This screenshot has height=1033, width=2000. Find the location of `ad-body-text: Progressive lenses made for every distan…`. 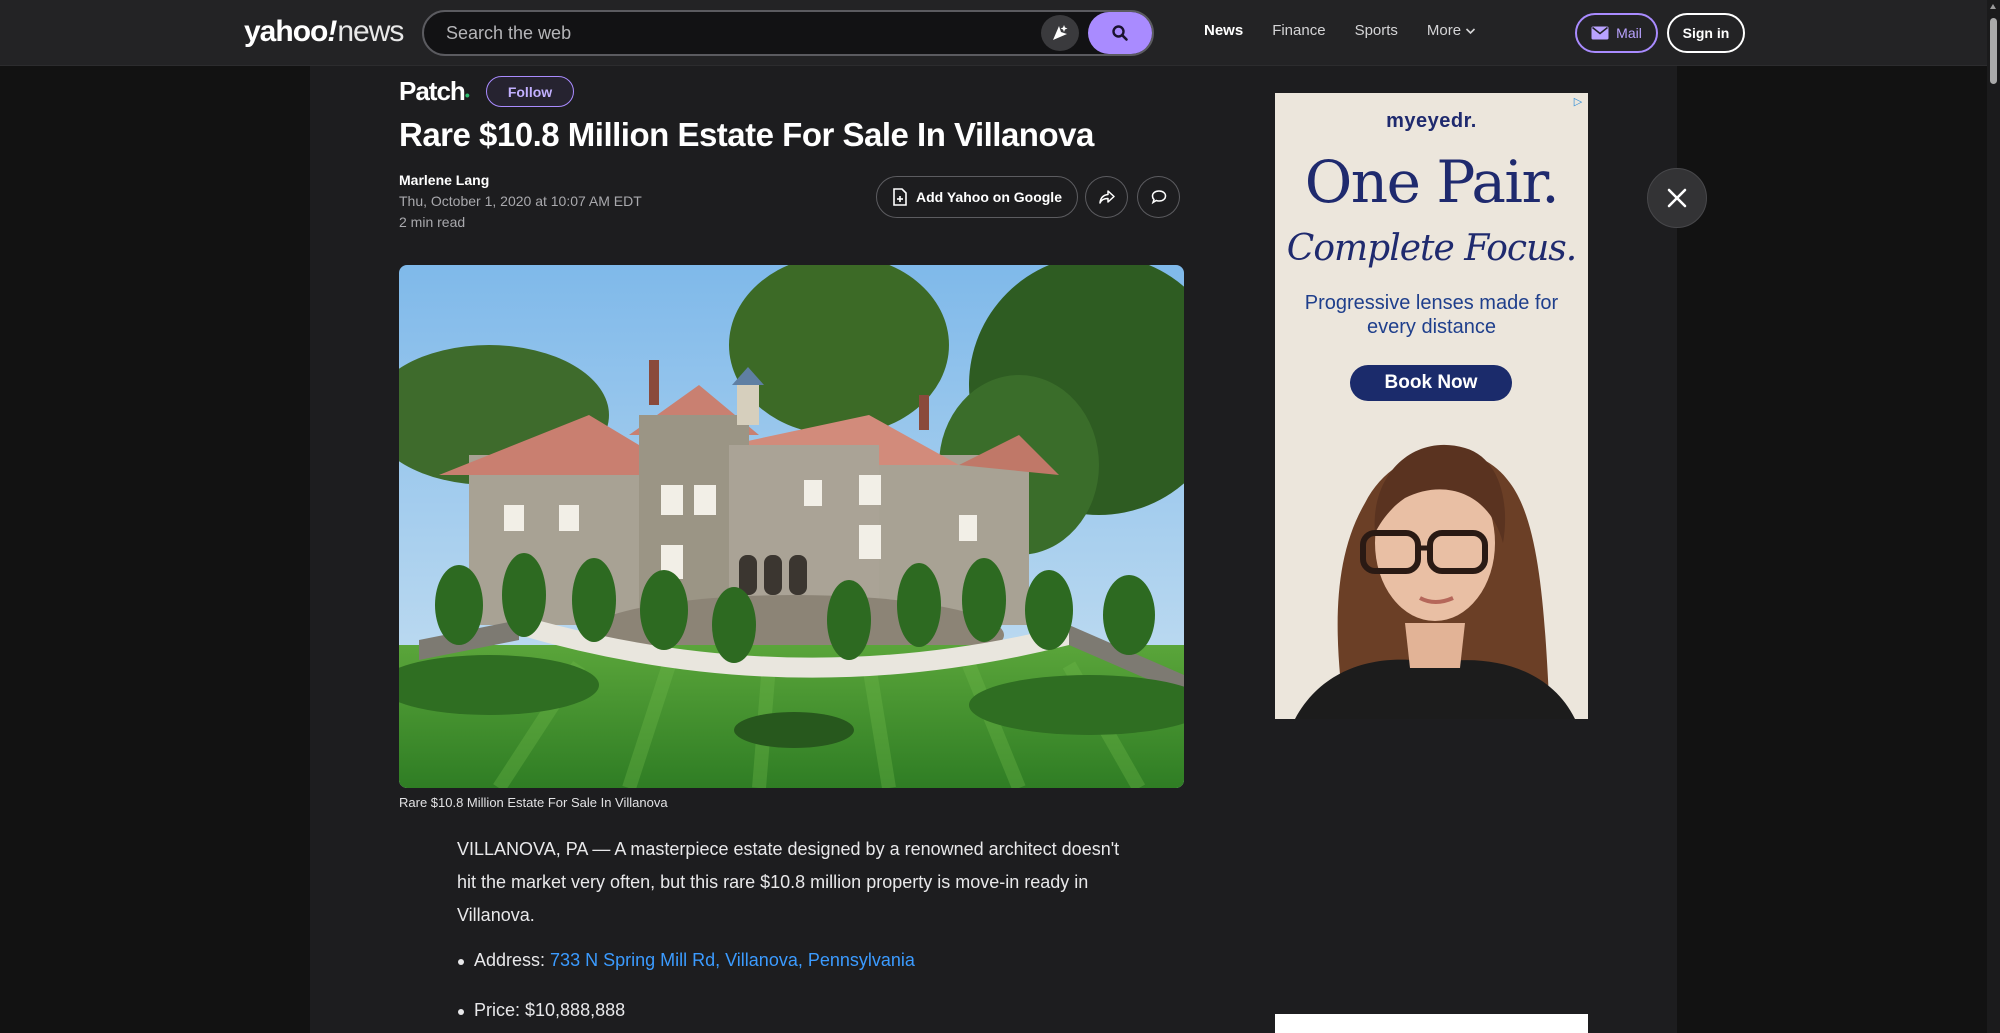

ad-body-text: Progressive lenses made for every distan… is located at coordinates (1431, 315).